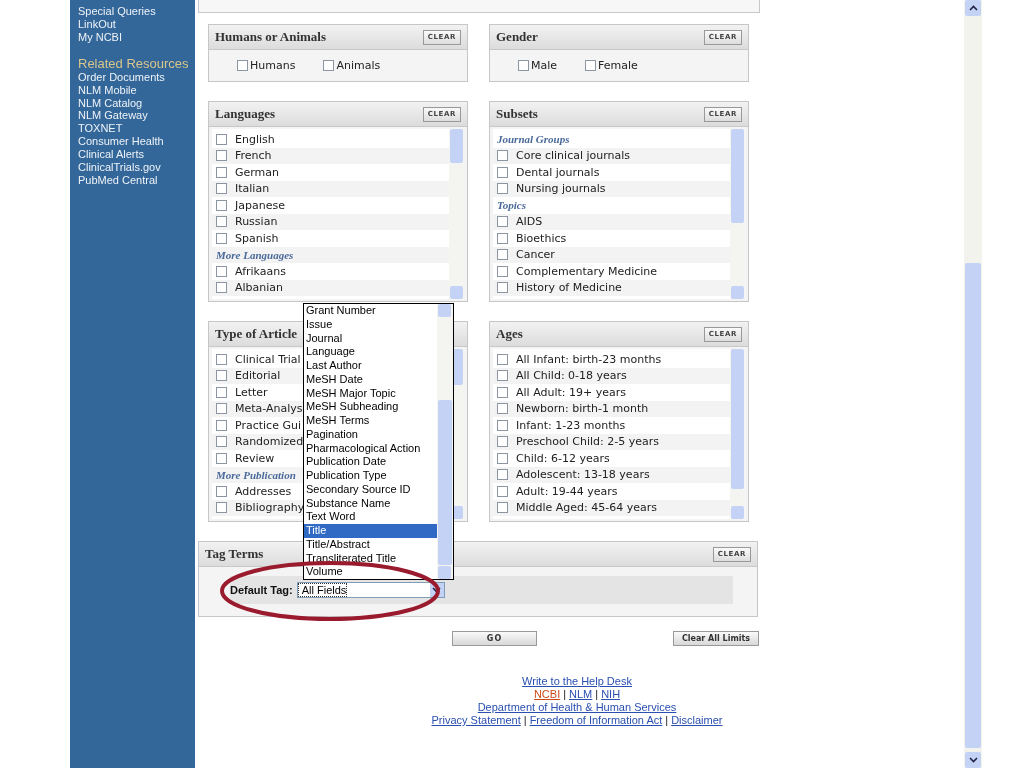 This screenshot has height=768, width=1024. What do you see at coordinates (370, 393) in the screenshot?
I see `dropdown-option: MeSH Major Topic` at bounding box center [370, 393].